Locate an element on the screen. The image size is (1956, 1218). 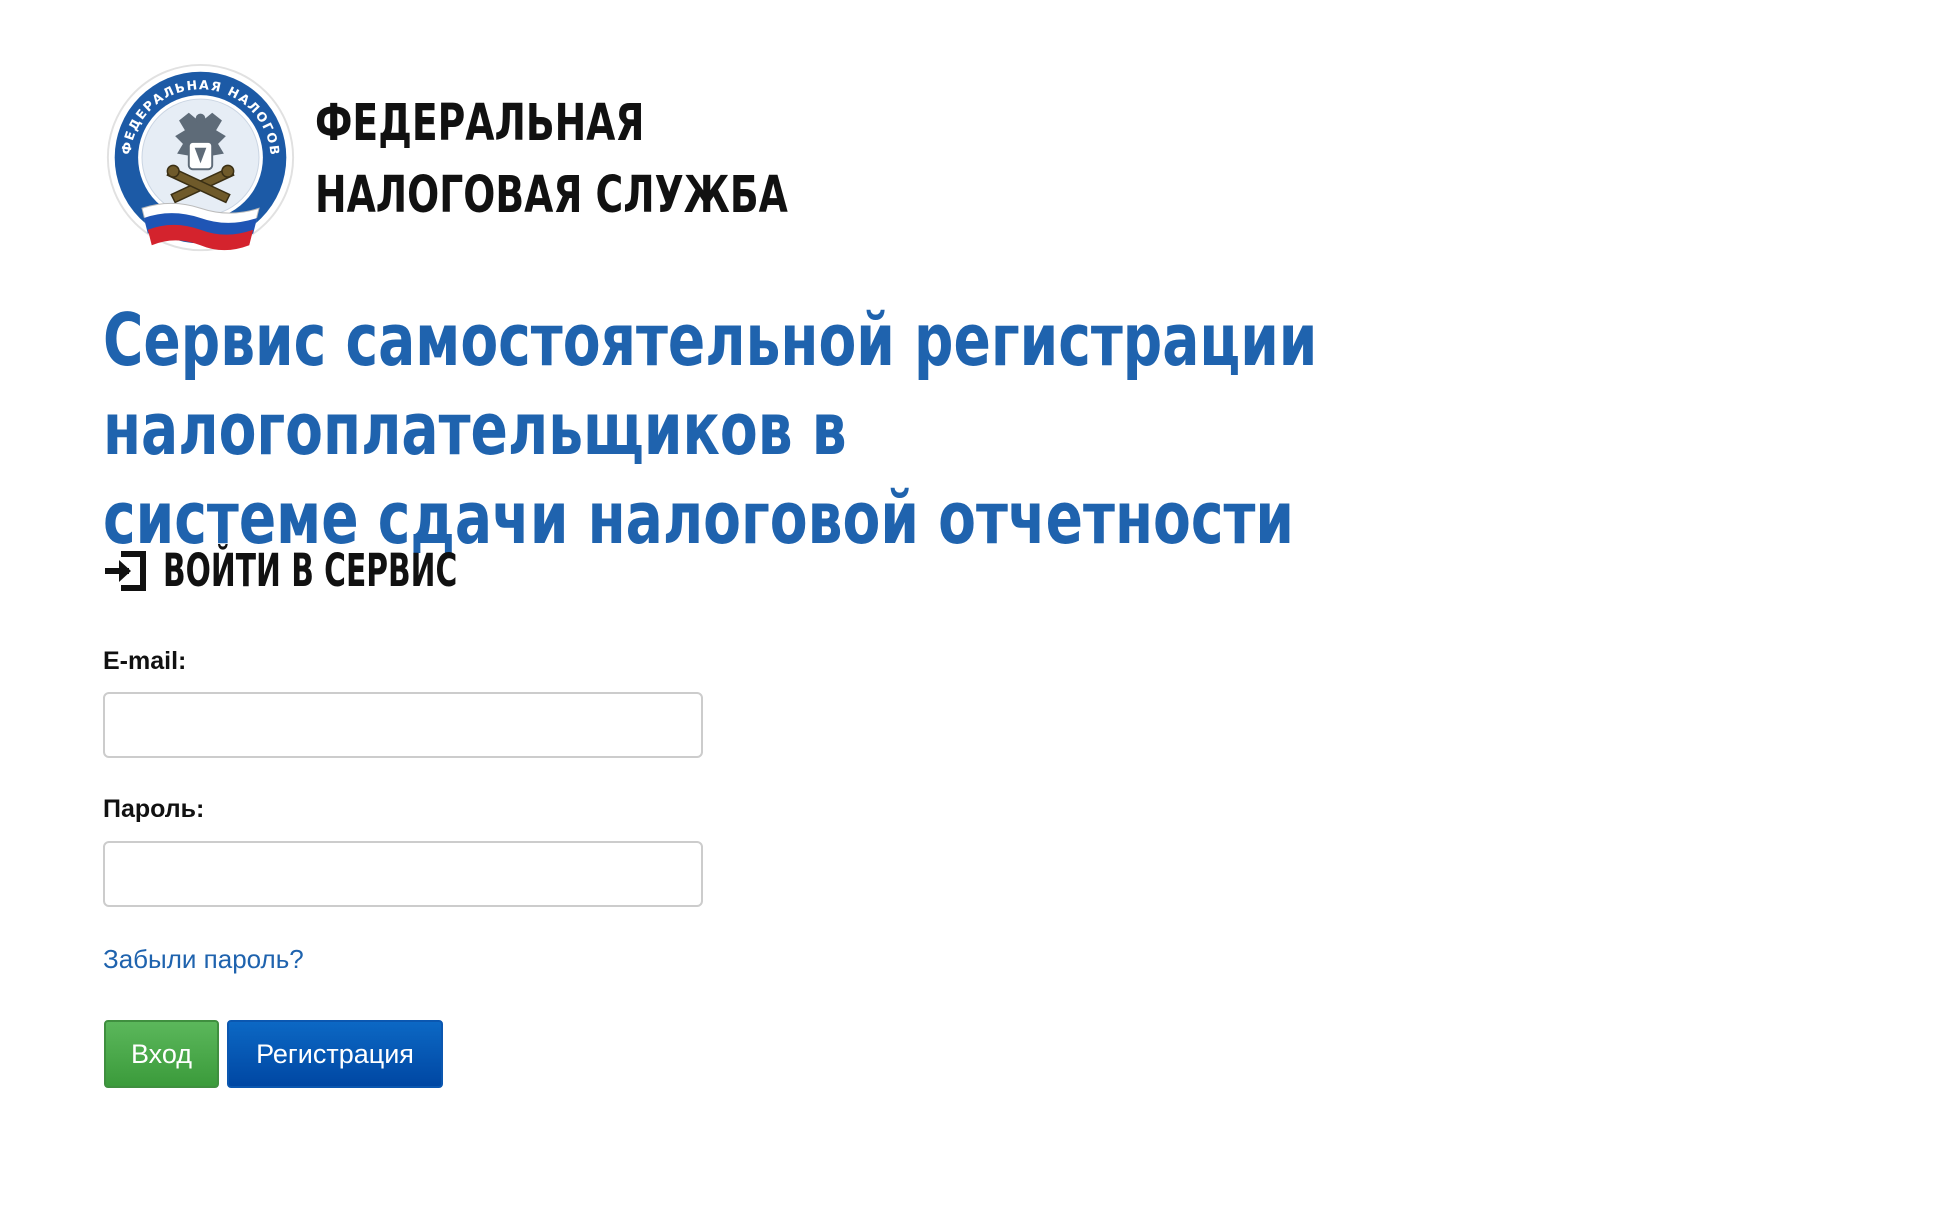
fns-emblem-icon: ФЕДЕРАЛЬНАЯ НАЛОГОВАЯ СЛУЖБА is located at coordinates (199, 157).